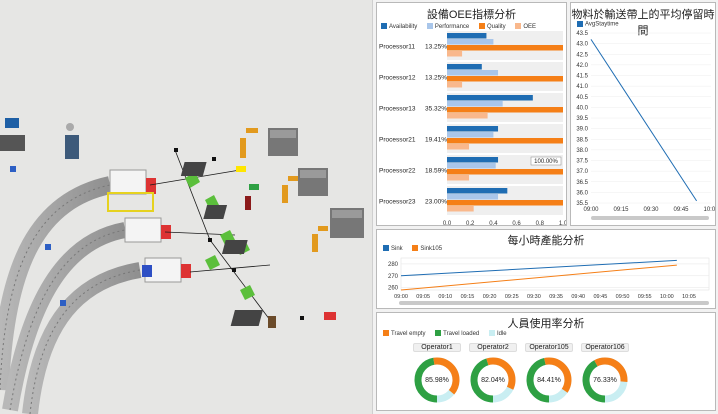 The height and width of the screenshot is (414, 718). What do you see at coordinates (437, 347) in the screenshot?
I see `operator-name: Operator1` at bounding box center [437, 347].